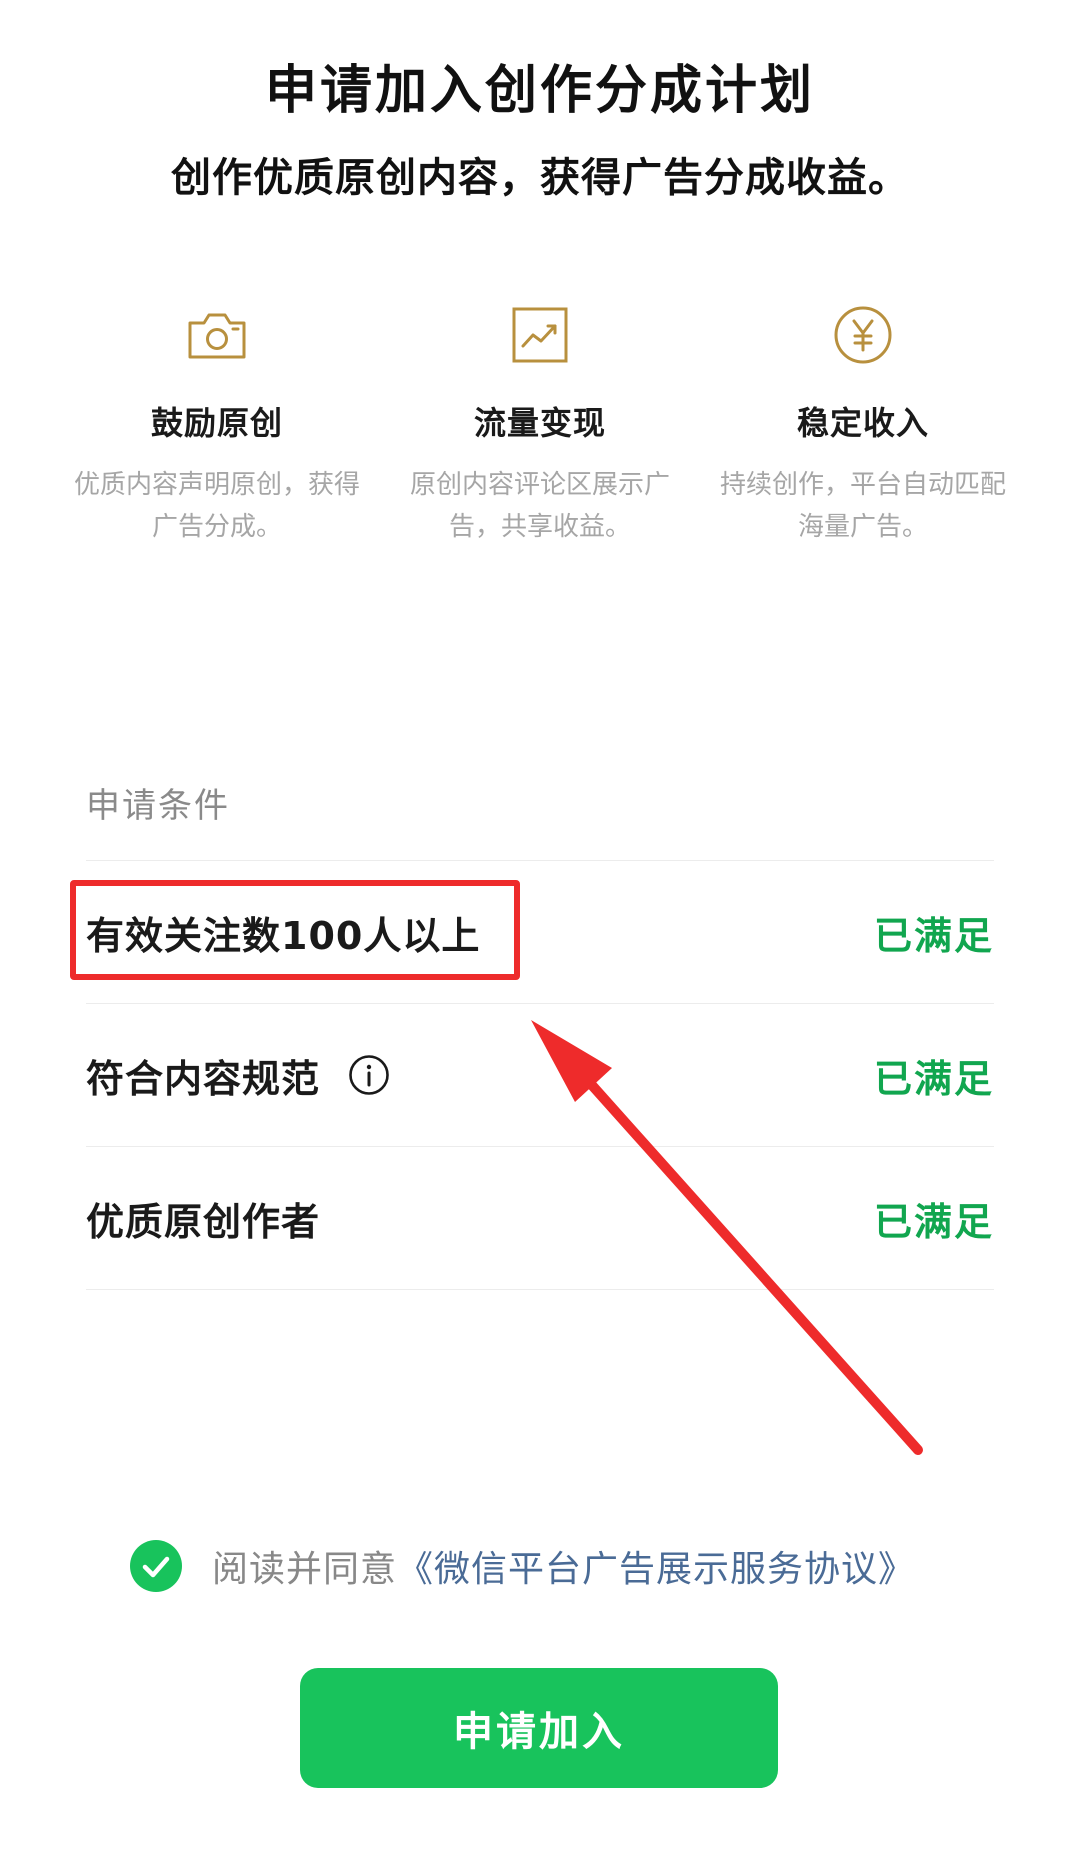  I want to click on info-icon, so click(369, 1075).